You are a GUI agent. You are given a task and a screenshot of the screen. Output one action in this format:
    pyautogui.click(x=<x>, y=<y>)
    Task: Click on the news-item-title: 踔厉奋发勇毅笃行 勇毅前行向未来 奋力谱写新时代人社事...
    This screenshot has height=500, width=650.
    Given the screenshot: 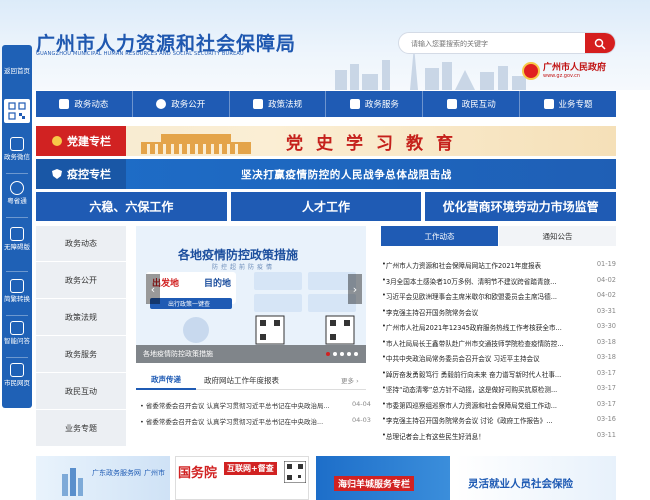 What is the action you would take?
    pyautogui.click(x=473, y=374)
    